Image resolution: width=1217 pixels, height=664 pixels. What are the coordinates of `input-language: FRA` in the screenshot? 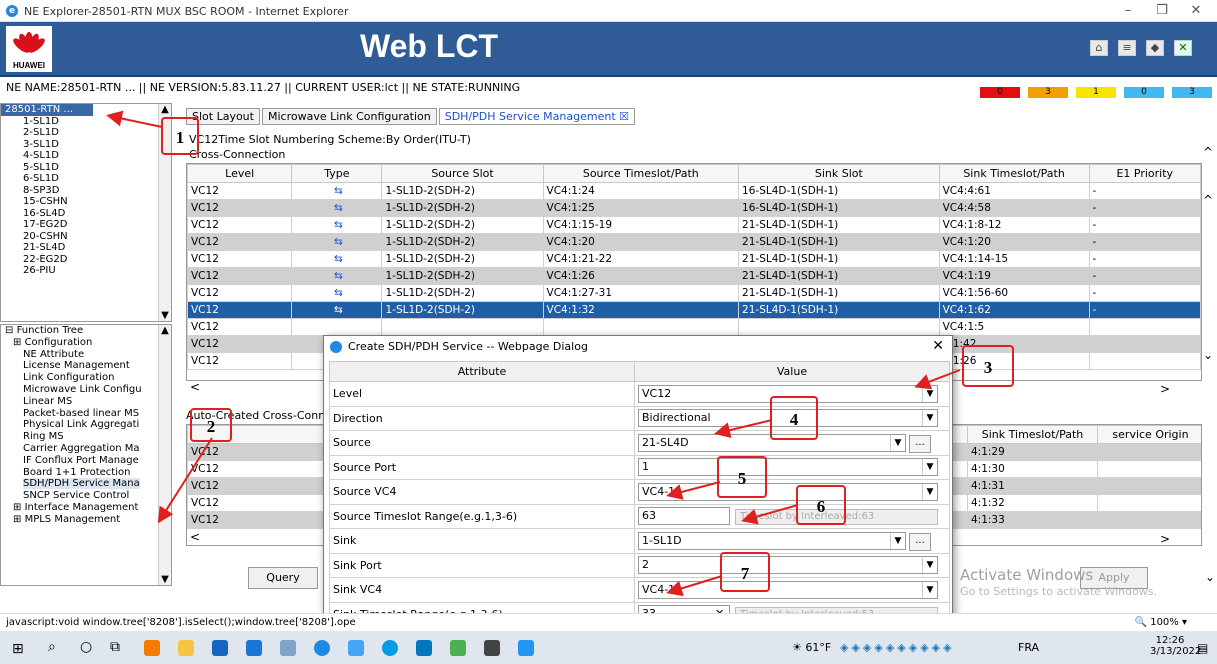 It's located at (1028, 647).